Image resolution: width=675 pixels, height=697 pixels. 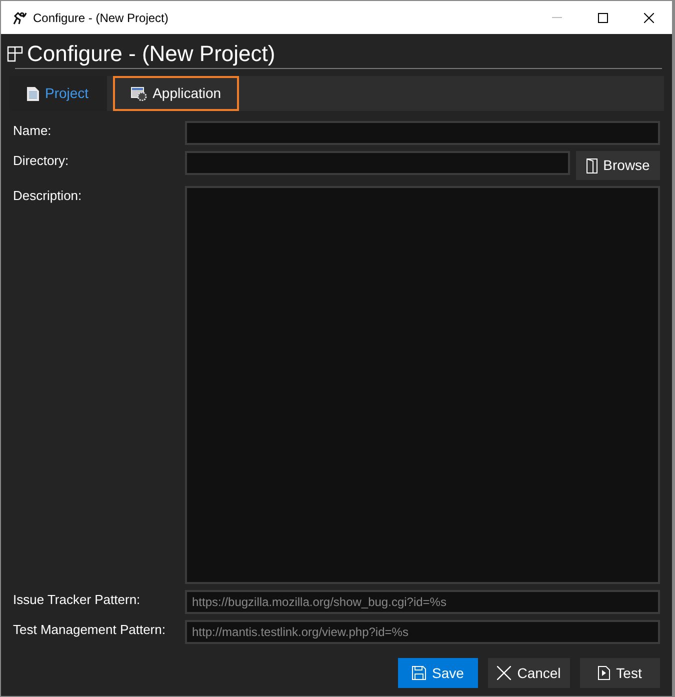 I want to click on browse-button: Browse, so click(x=618, y=165).